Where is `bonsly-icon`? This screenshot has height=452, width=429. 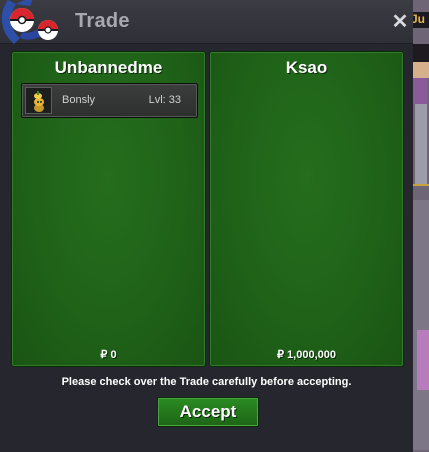
bonsly-icon is located at coordinates (39, 101).